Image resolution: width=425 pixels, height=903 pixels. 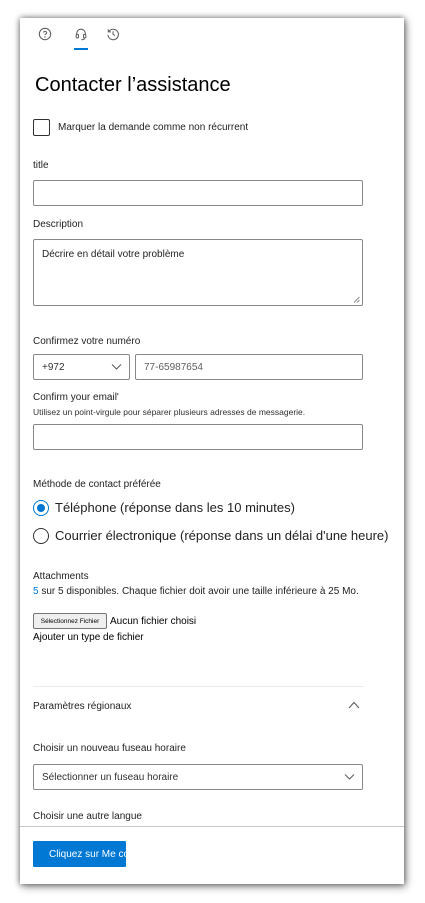 What do you see at coordinates (87, 341) in the screenshot?
I see `phone-label: Confirmez votre numéro` at bounding box center [87, 341].